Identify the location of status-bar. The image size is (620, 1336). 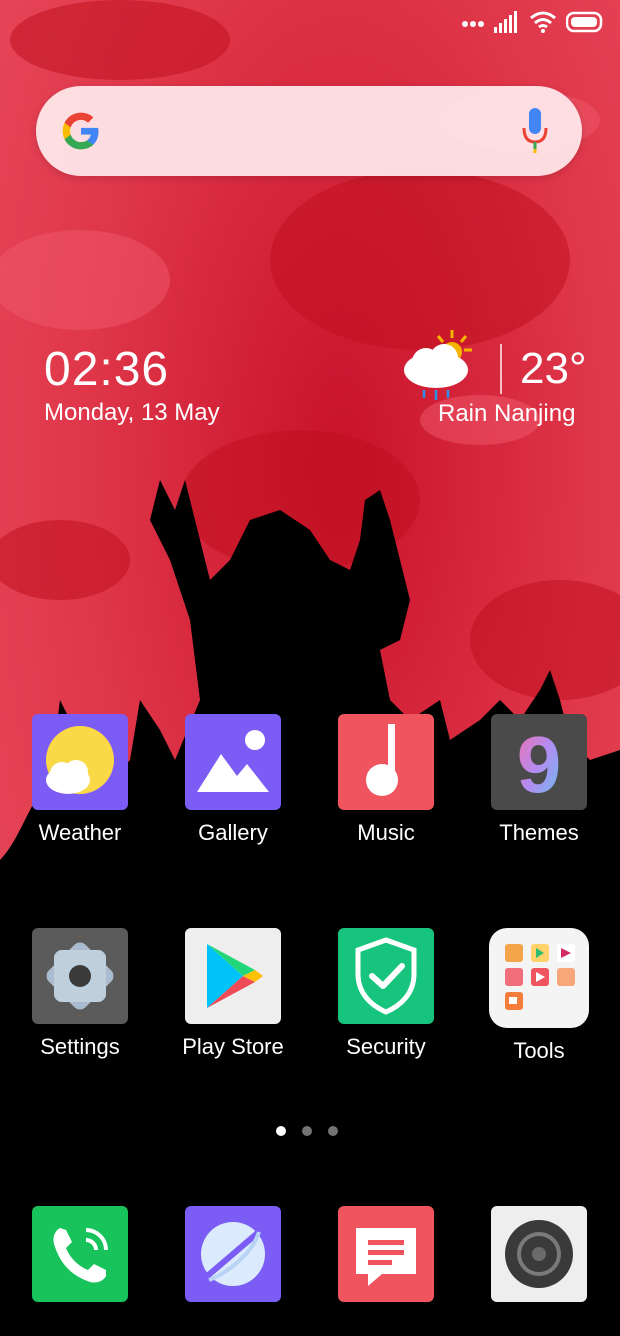
(534, 24).